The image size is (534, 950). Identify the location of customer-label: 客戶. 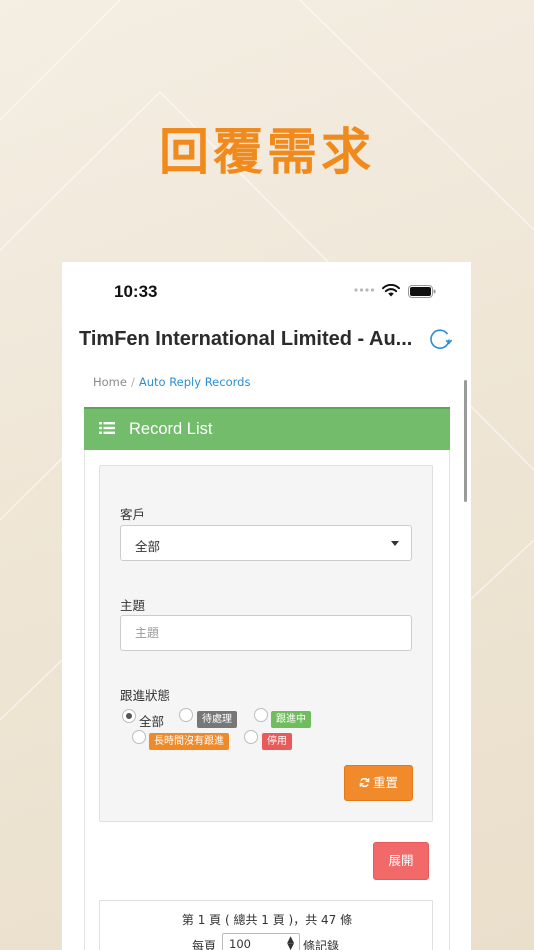
(133, 514).